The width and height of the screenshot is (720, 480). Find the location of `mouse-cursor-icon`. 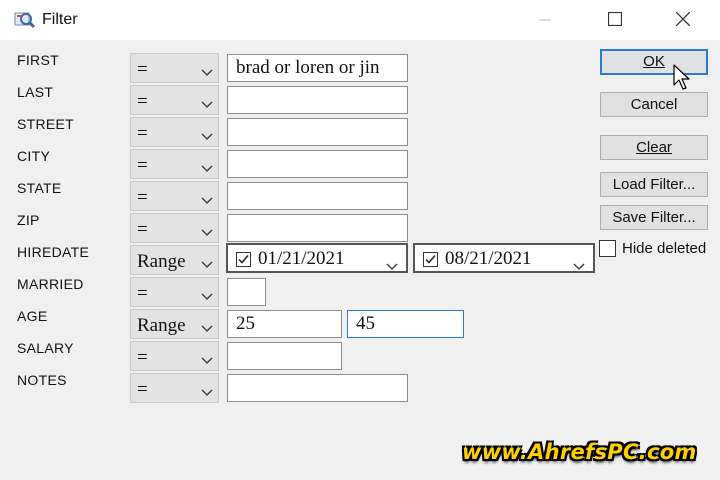

mouse-cursor-icon is located at coordinates (683, 80).